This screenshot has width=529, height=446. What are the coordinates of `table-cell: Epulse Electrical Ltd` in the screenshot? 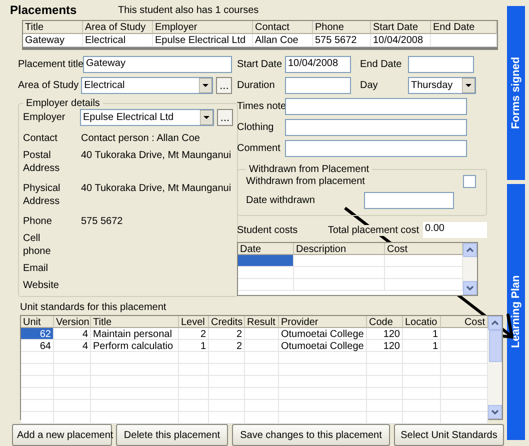 It's located at (203, 40).